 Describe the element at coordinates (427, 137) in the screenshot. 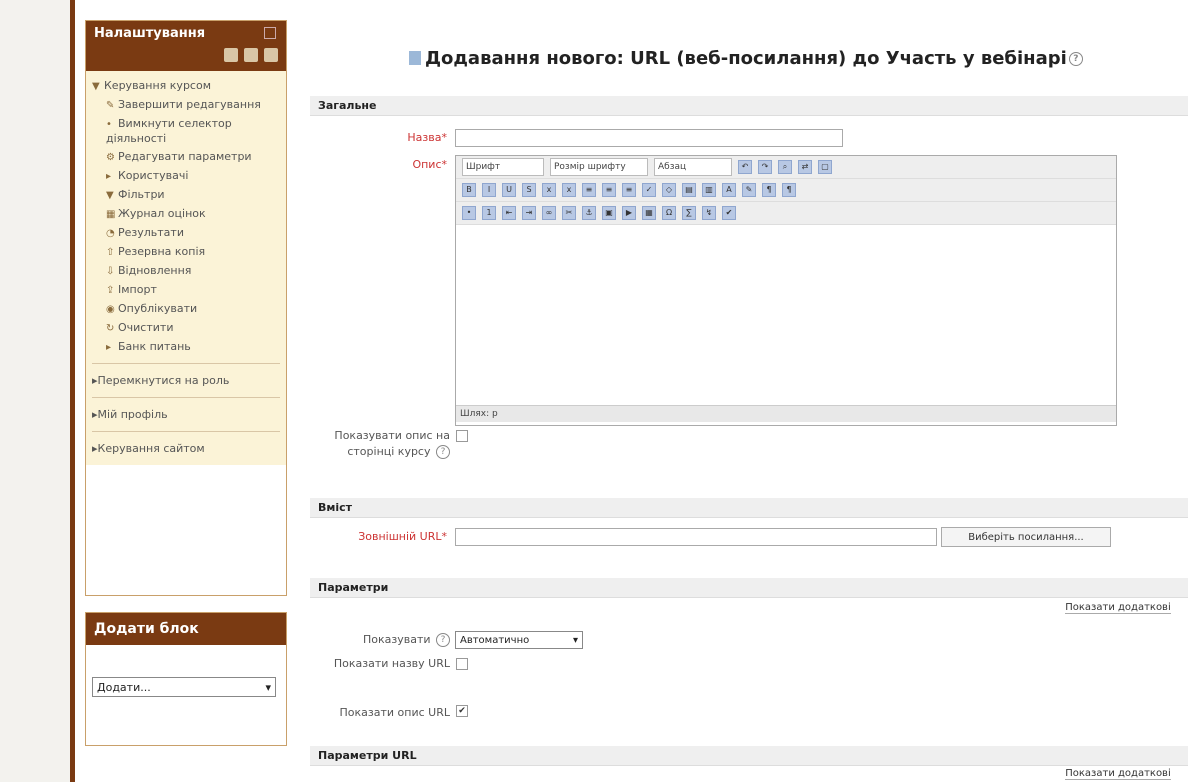

I see `name-label: Назва*` at that location.